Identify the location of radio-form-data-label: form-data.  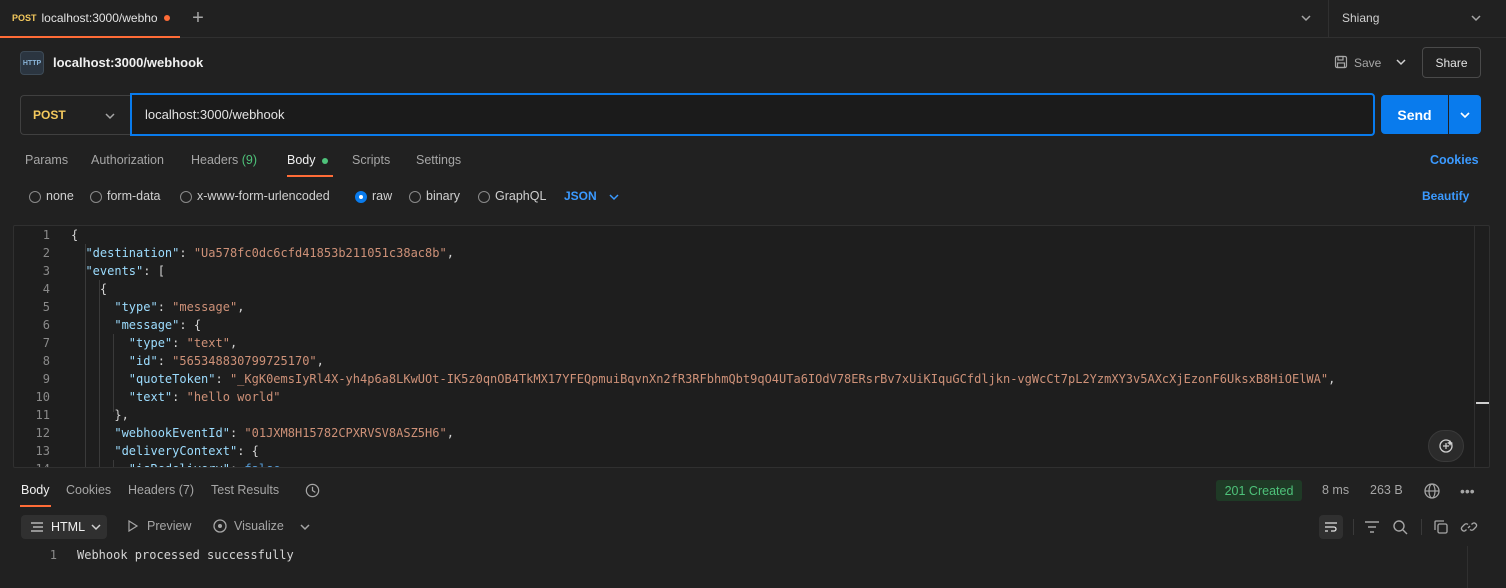
(134, 196).